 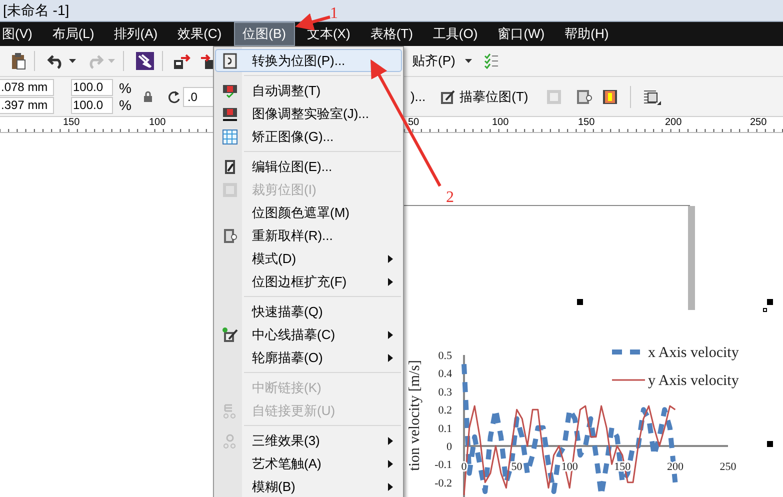 What do you see at coordinates (308, 463) in the screenshot?
I see `menu-item: 艺术笔触(A)` at bounding box center [308, 463].